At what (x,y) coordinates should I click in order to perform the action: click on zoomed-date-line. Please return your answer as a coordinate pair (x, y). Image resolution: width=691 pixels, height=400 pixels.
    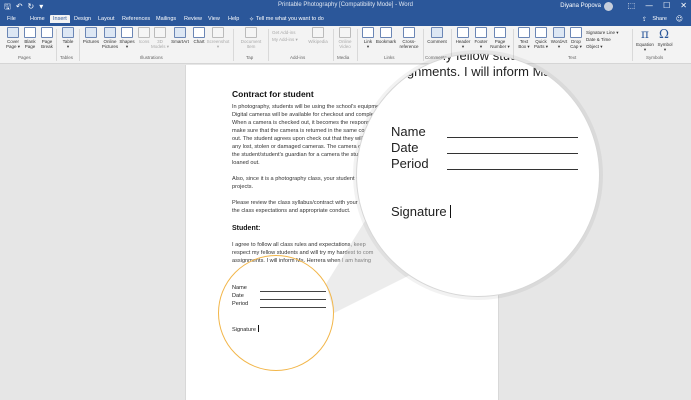
    Looking at the image, I should click on (512, 153).